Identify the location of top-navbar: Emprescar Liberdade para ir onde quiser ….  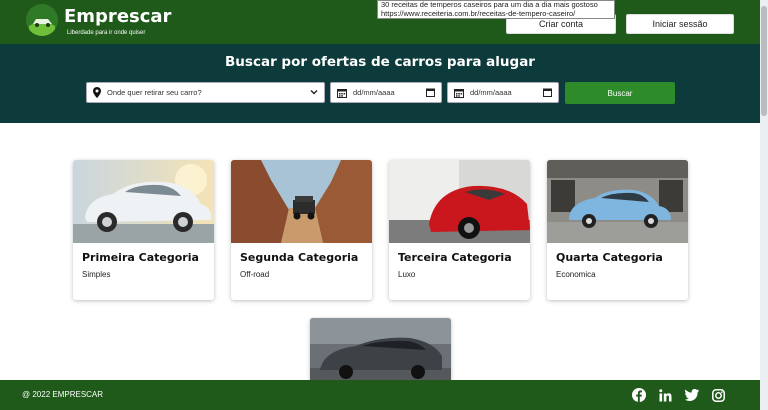
(380, 22).